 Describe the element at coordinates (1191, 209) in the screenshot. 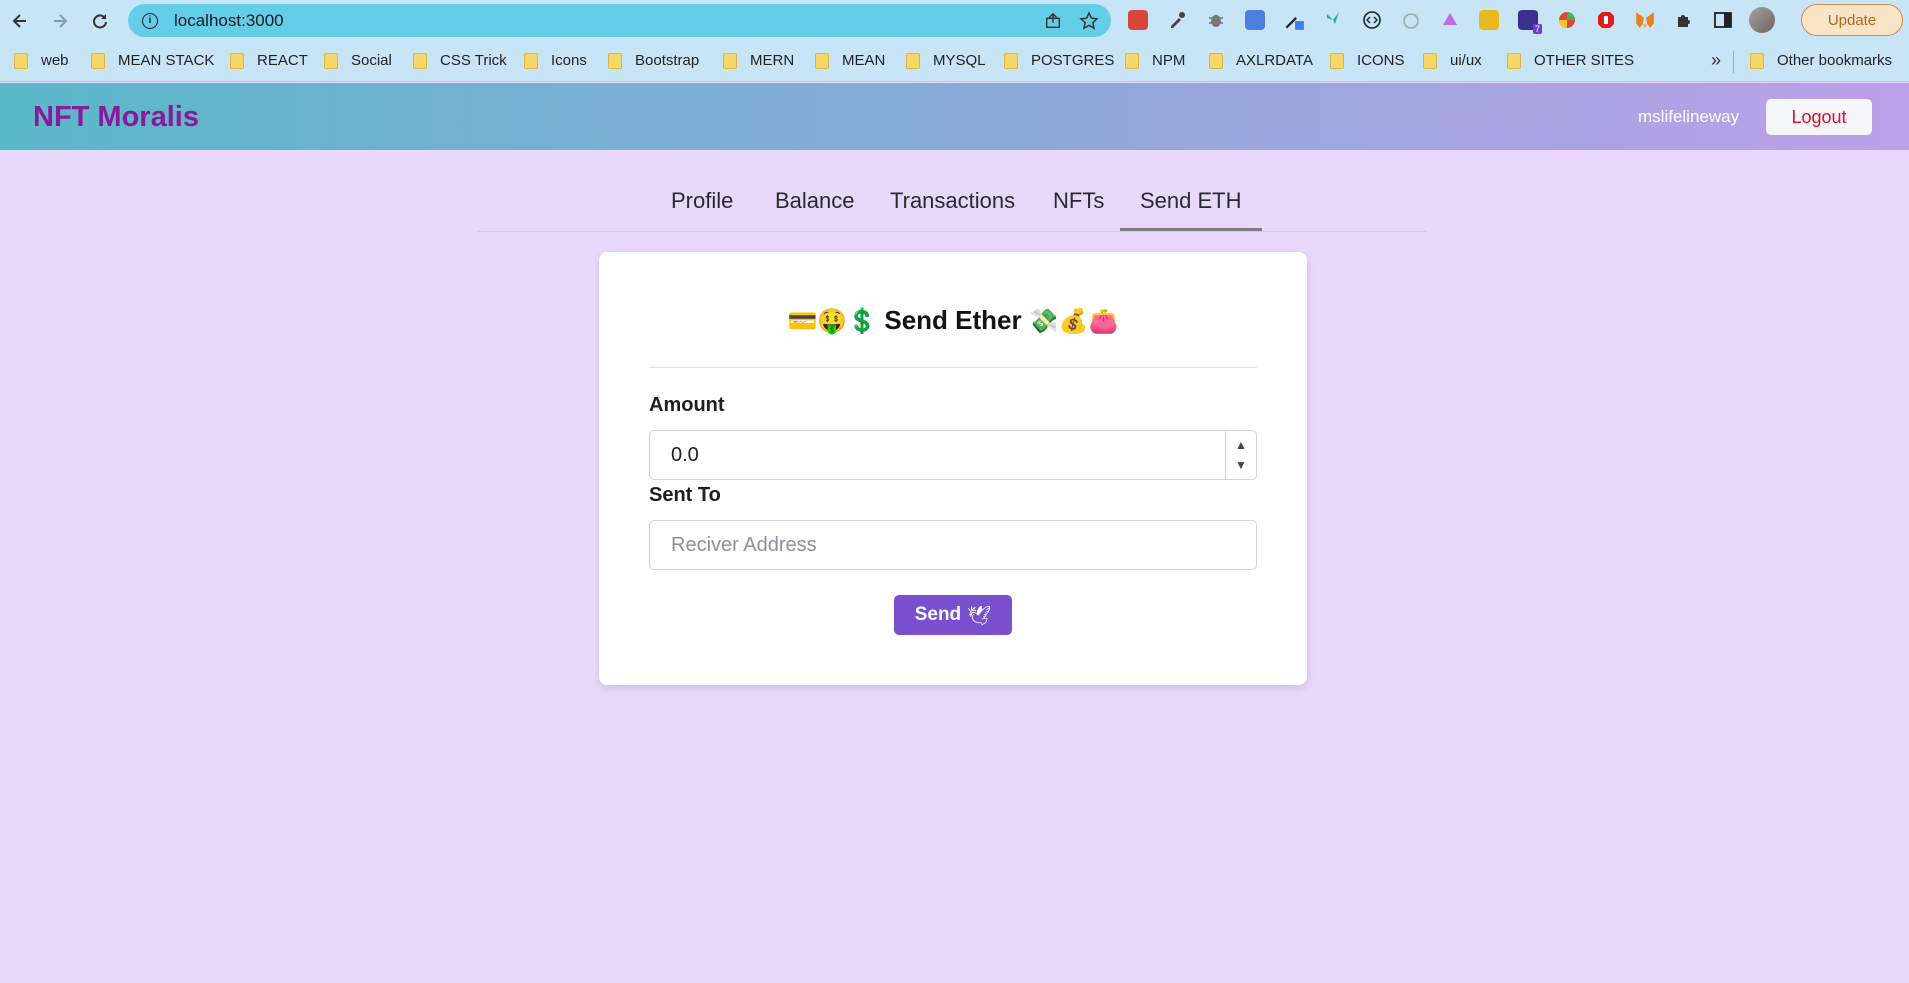

I see `tab-send-eth: Send ETH` at that location.